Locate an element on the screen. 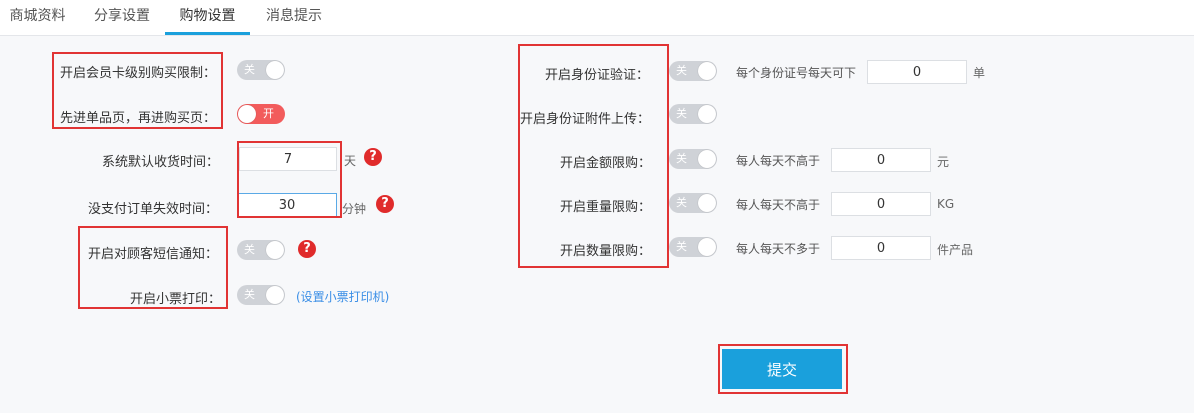  weight-limit-desc: 每人每天不高于 is located at coordinates (778, 205).